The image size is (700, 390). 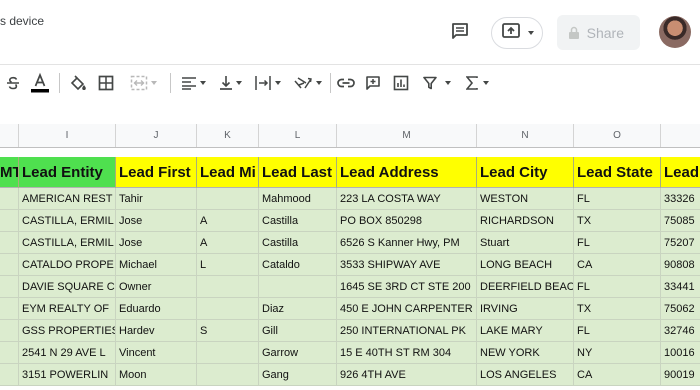 I want to click on table-cell: Lead Address, so click(x=407, y=172).